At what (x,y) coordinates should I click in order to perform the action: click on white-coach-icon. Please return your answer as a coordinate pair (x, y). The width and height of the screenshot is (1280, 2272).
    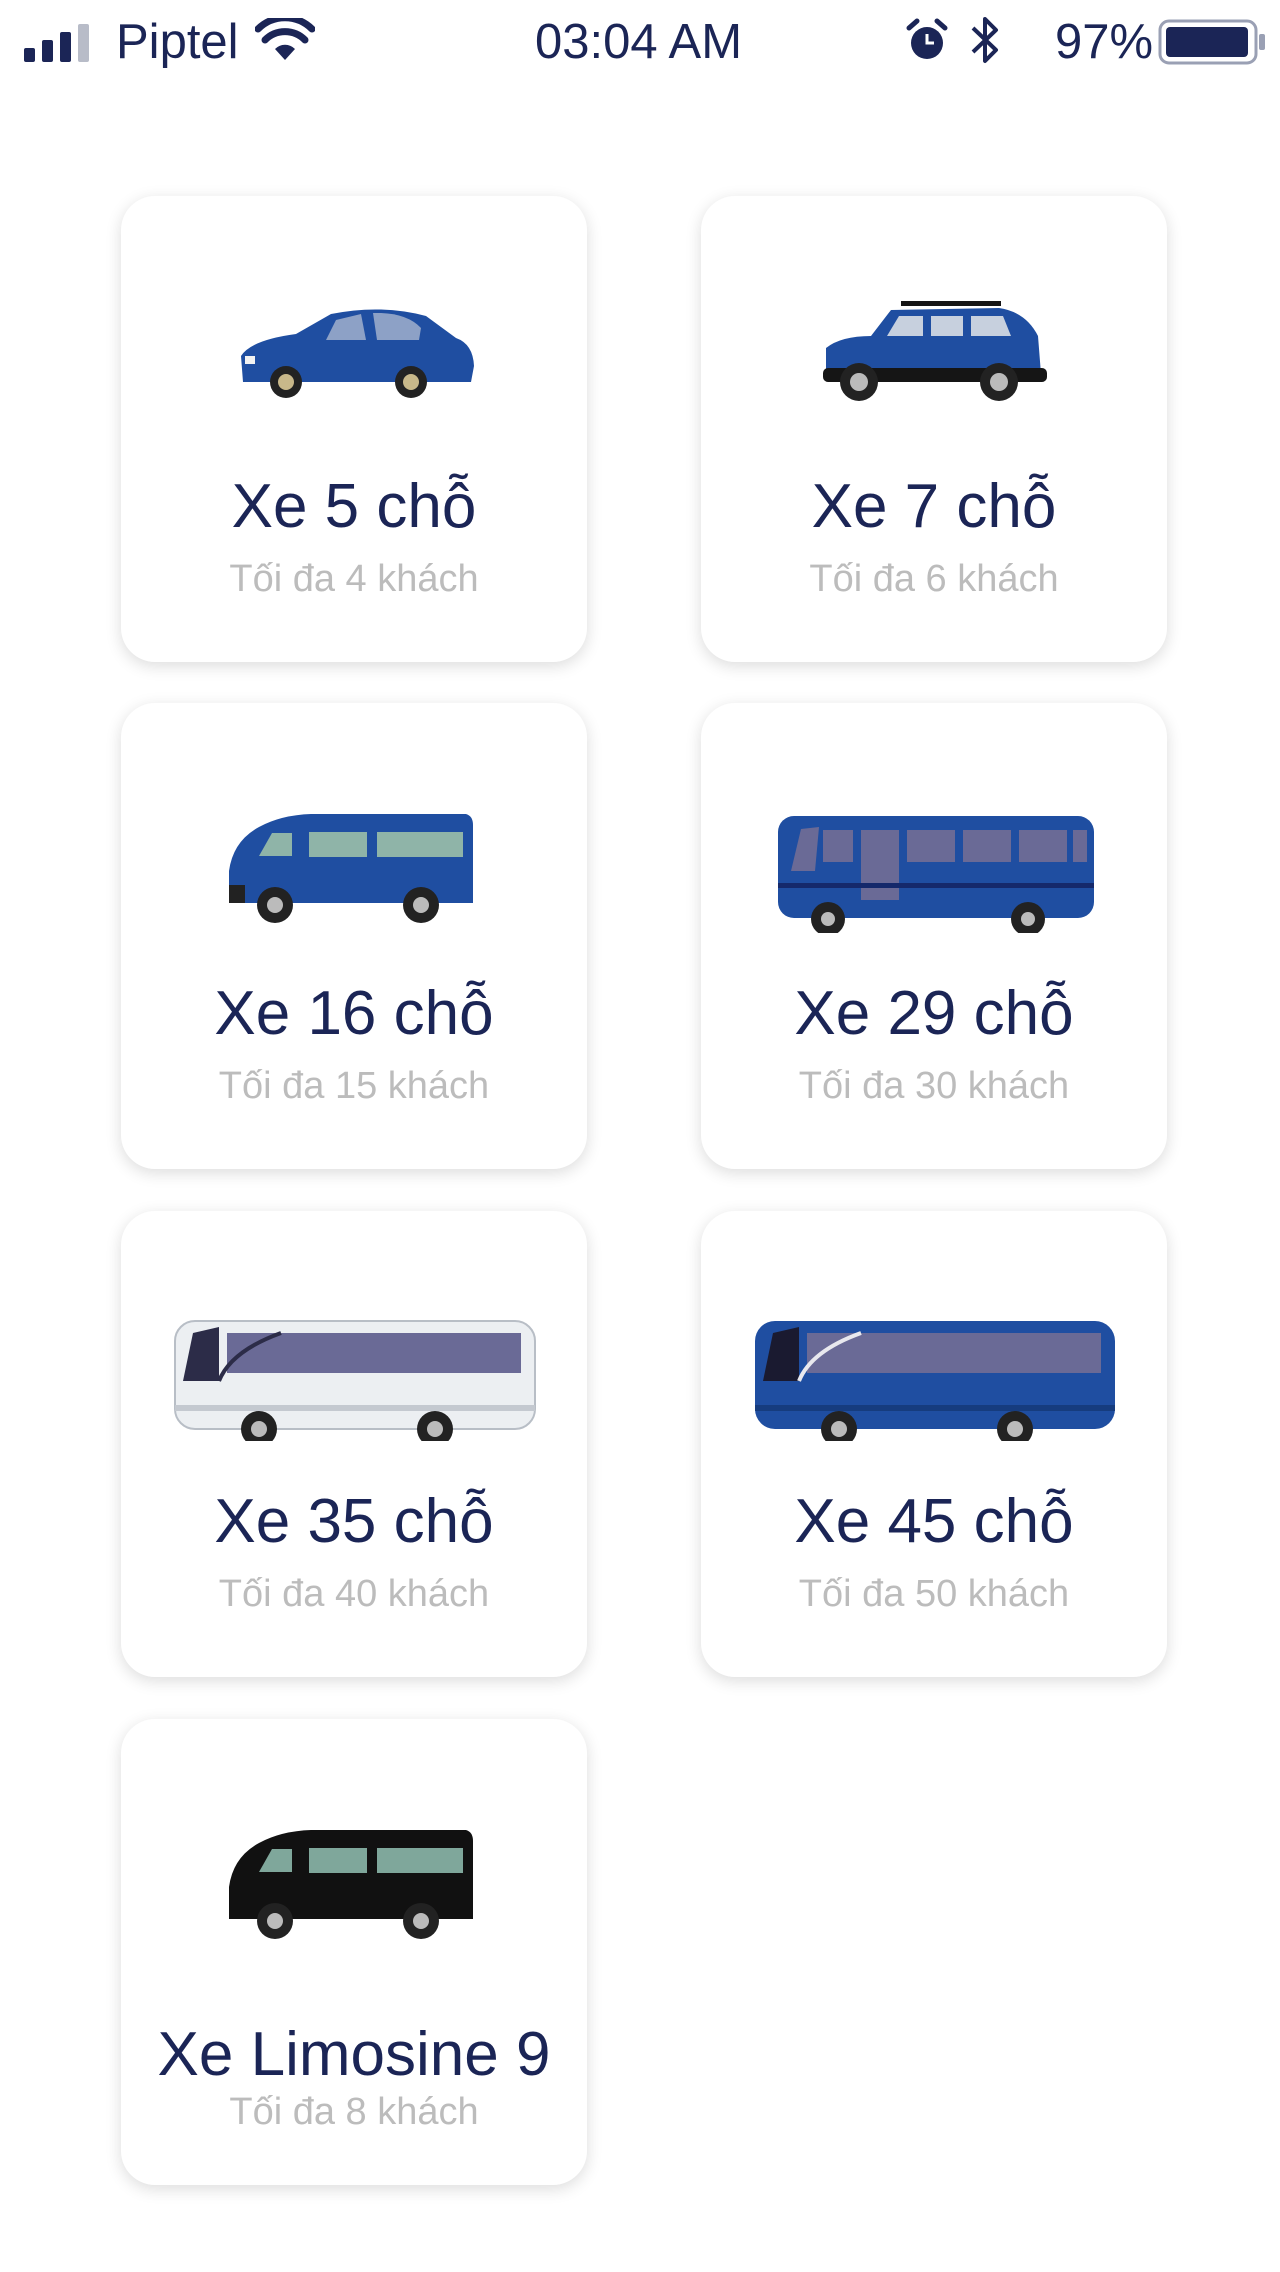
    Looking at the image, I should click on (355, 1380).